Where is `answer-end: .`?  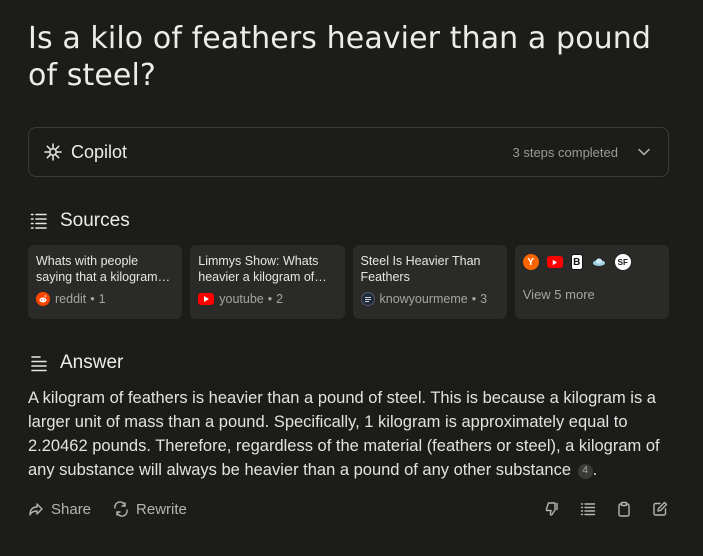 answer-end: . is located at coordinates (595, 470).